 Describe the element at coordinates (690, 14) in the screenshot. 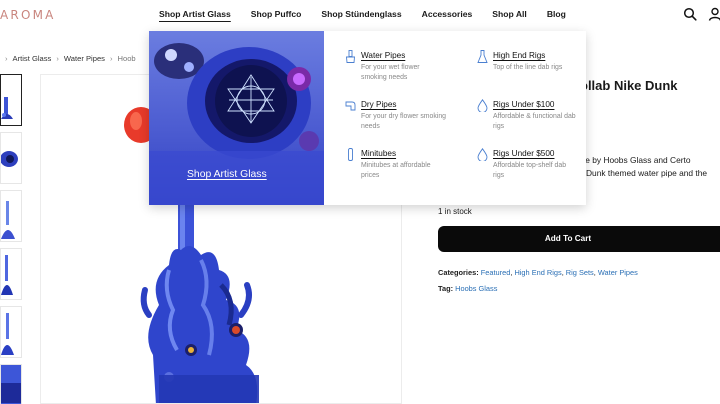

I see `search-icon` at that location.